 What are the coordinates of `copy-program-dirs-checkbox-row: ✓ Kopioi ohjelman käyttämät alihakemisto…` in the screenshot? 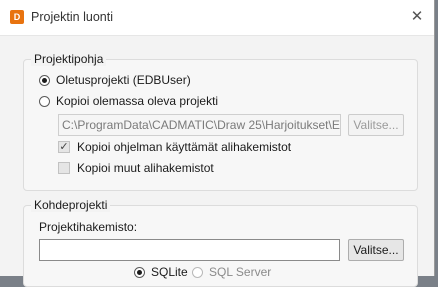 It's located at (174, 147).